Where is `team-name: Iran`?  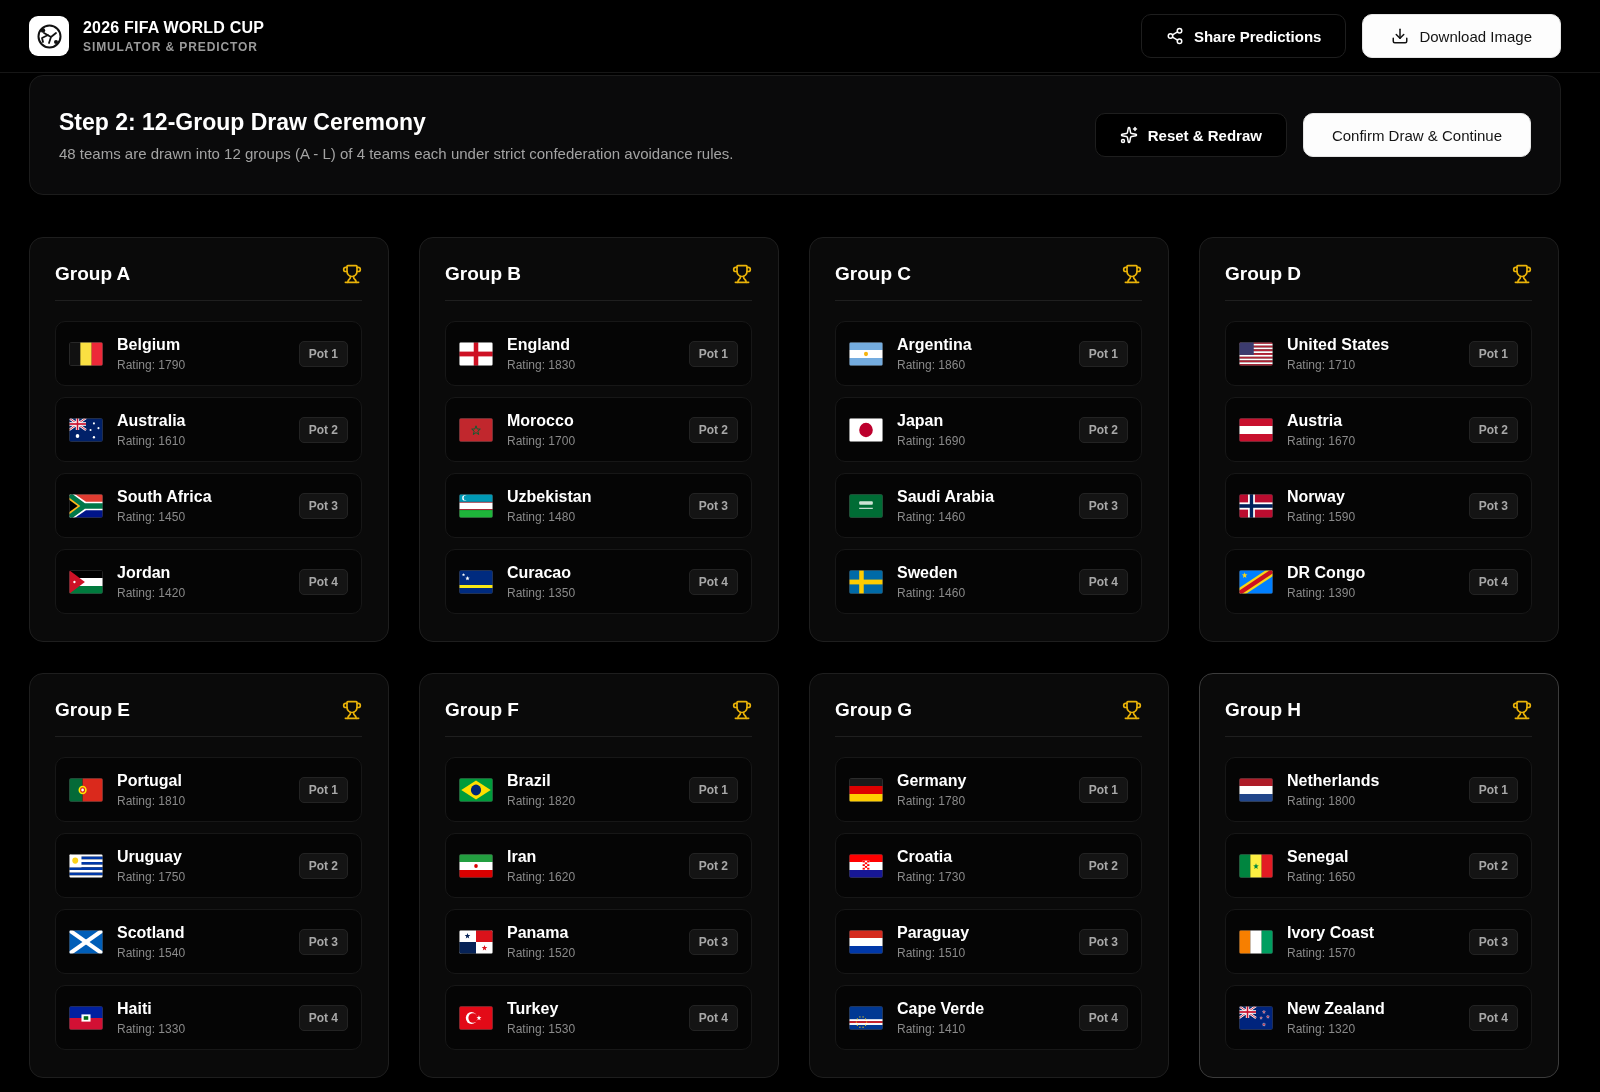
team-name: Iran is located at coordinates (522, 856).